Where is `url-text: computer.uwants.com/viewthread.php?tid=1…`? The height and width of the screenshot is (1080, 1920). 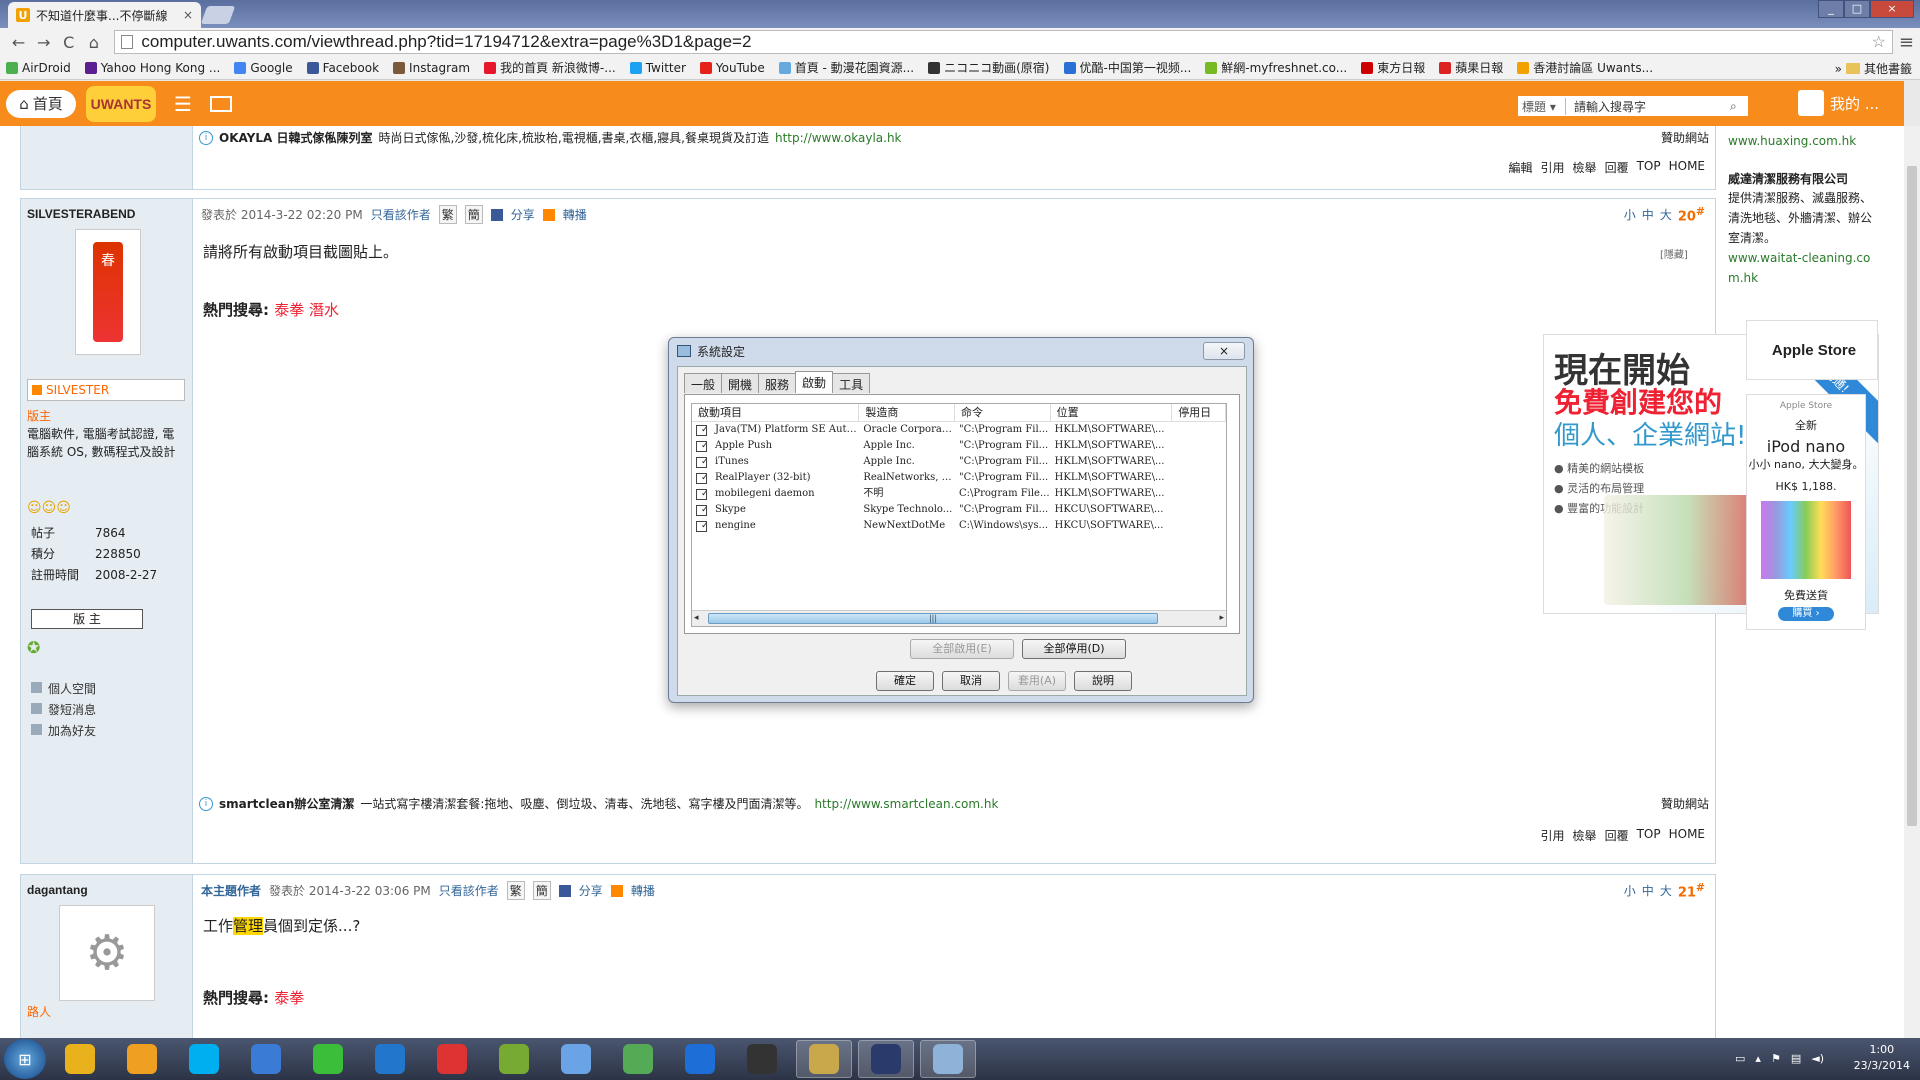 url-text: computer.uwants.com/viewthread.php?tid=1… is located at coordinates (446, 42).